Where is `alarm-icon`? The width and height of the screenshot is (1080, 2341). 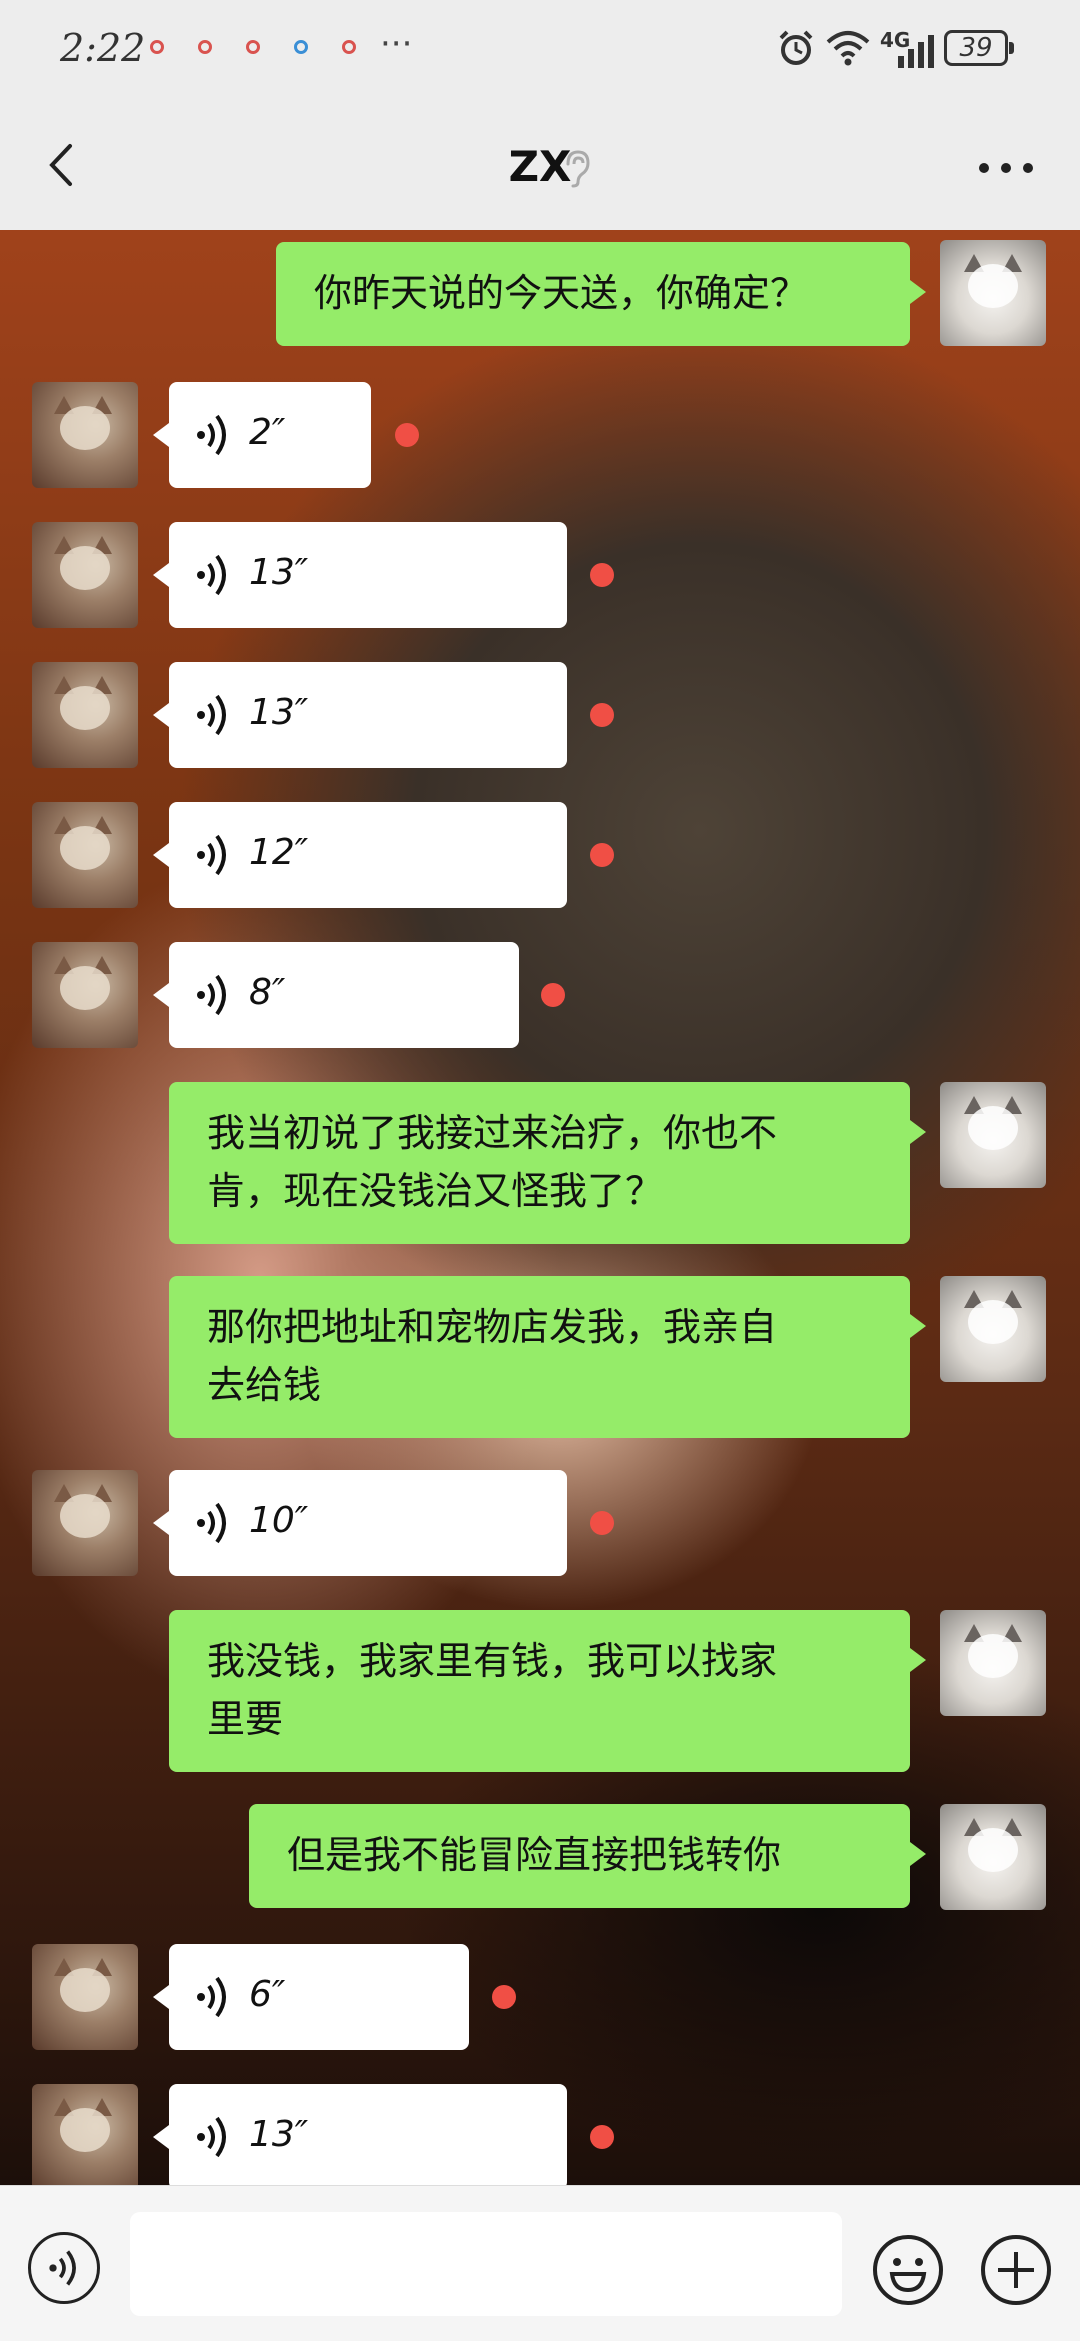 alarm-icon is located at coordinates (796, 47).